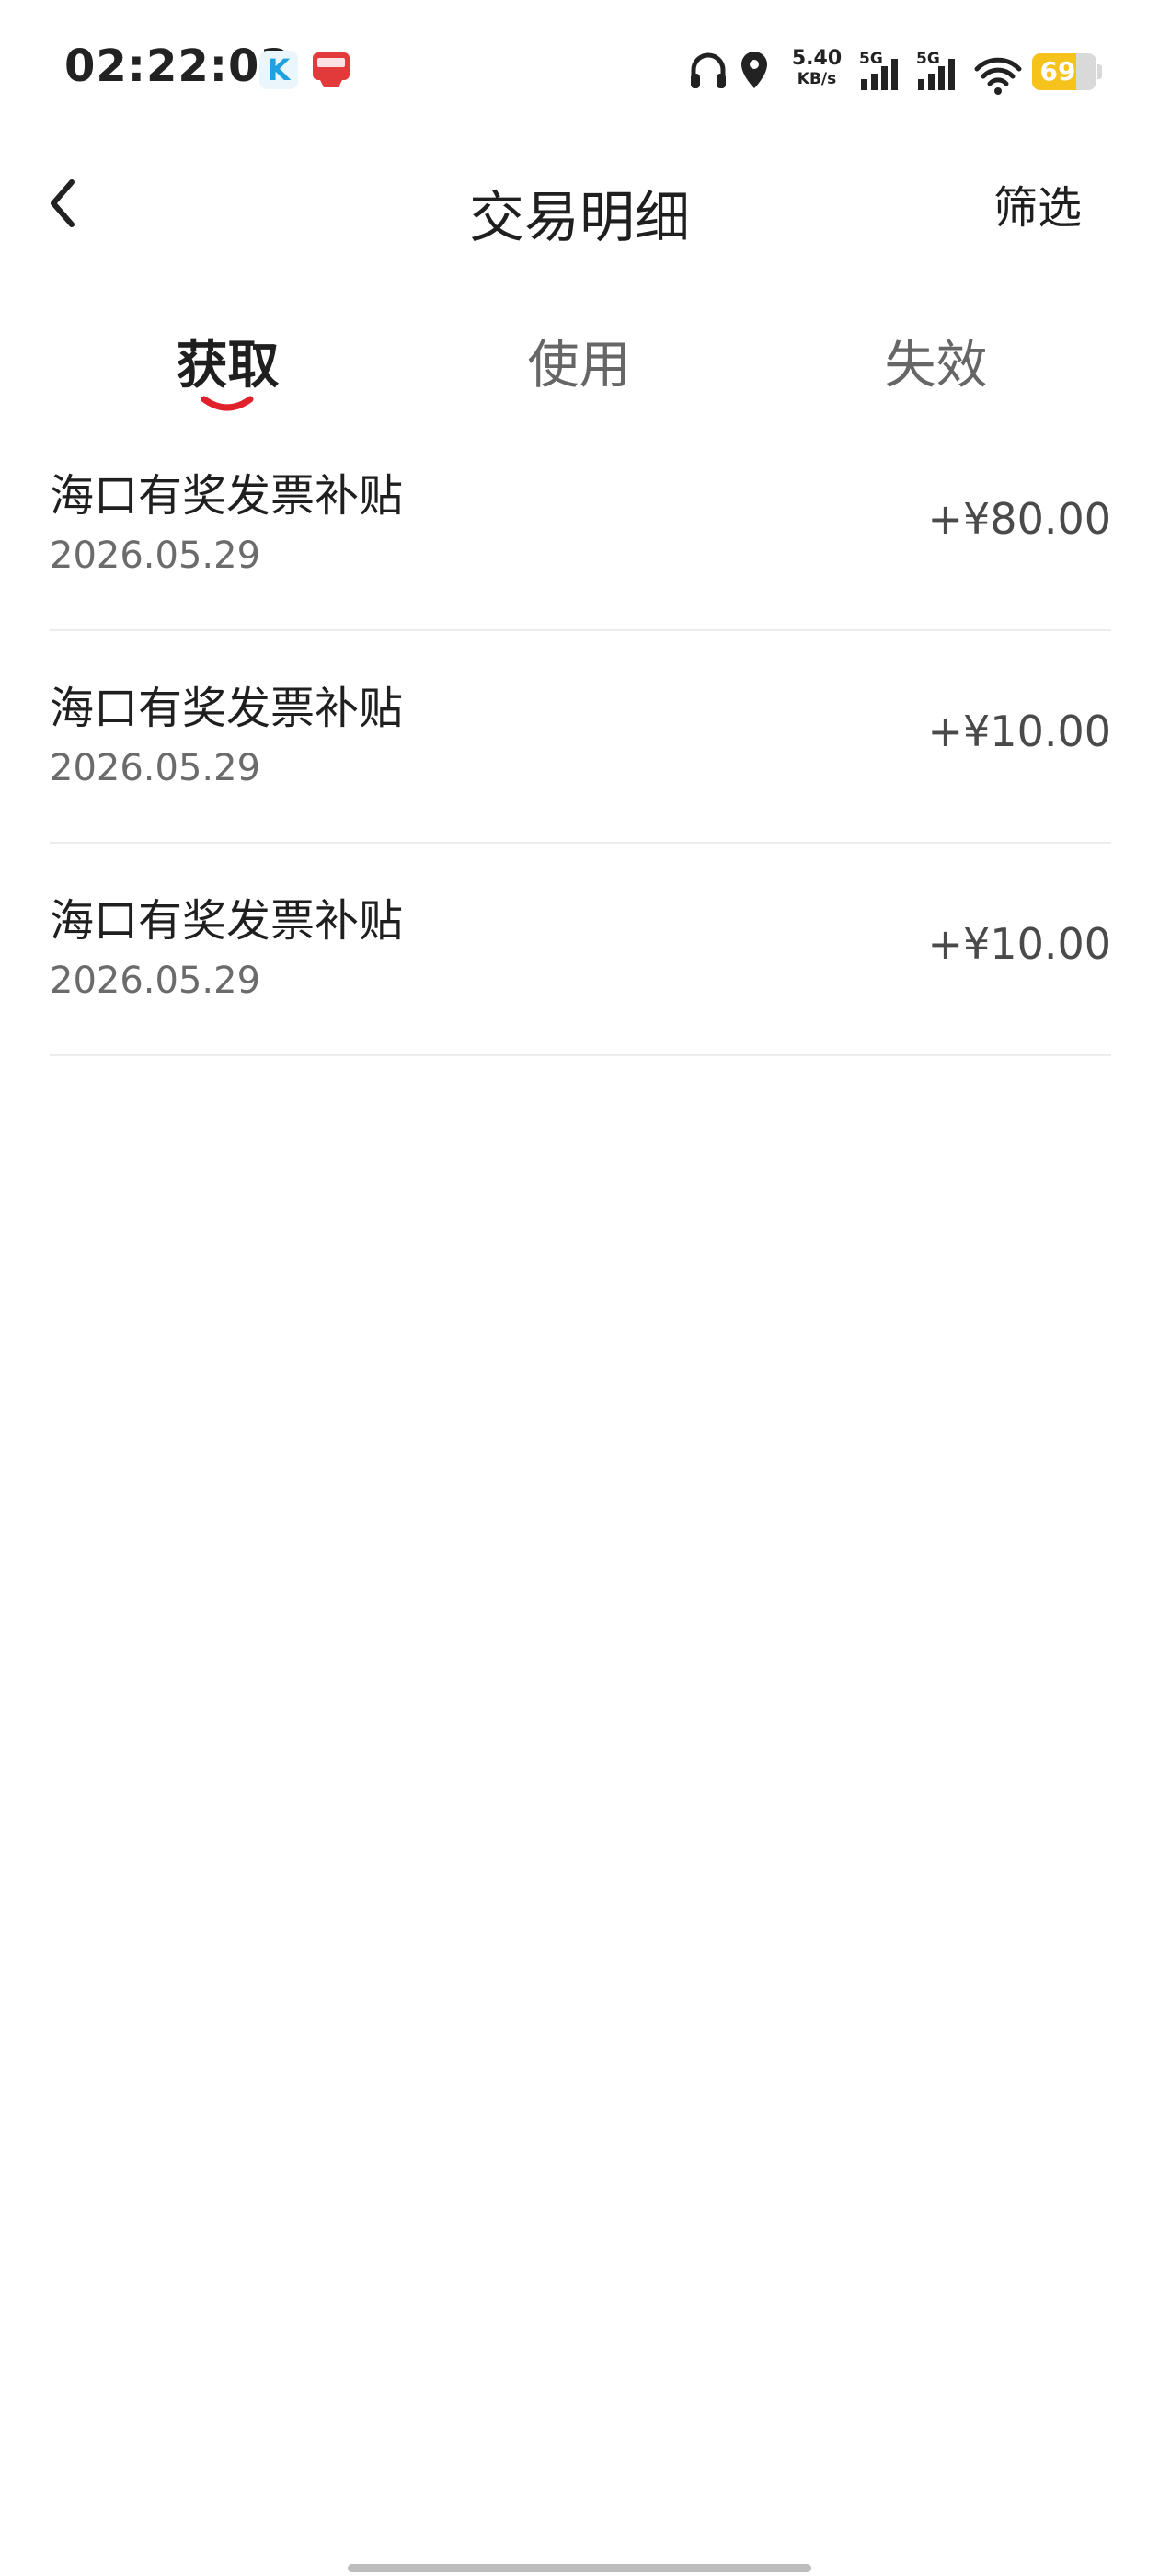 The width and height of the screenshot is (1159, 2576). I want to click on list-item: 海口有奖发票补贴 2026.05.29 +¥80.00, so click(580, 525).